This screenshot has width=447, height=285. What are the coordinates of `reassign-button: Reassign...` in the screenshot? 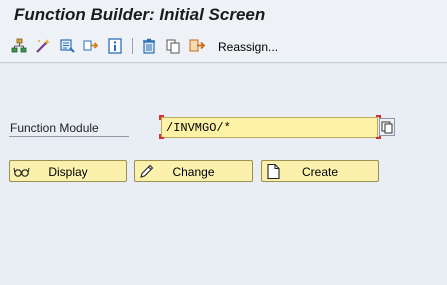 It's located at (248, 47).